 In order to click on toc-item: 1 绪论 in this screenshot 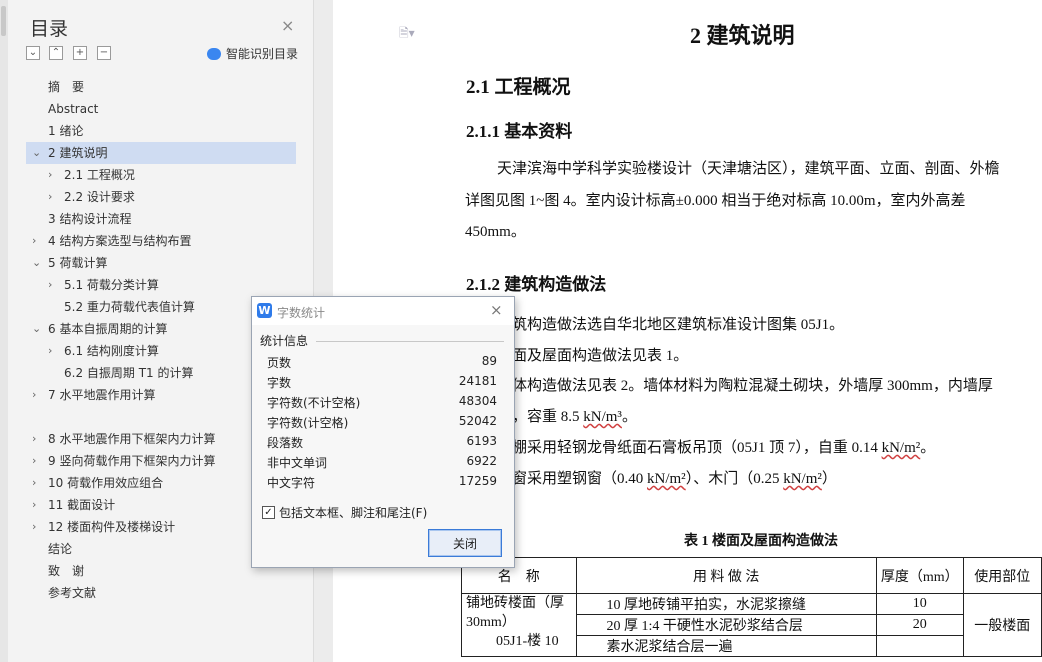, I will do `click(161, 131)`.